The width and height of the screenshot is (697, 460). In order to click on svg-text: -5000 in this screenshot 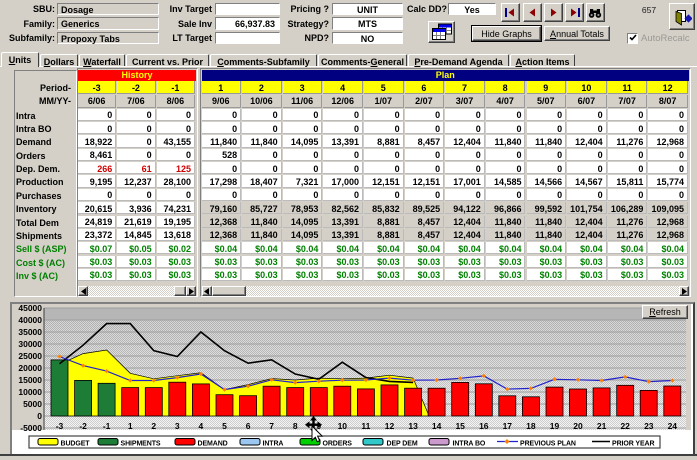, I will do `click(31, 428)`.